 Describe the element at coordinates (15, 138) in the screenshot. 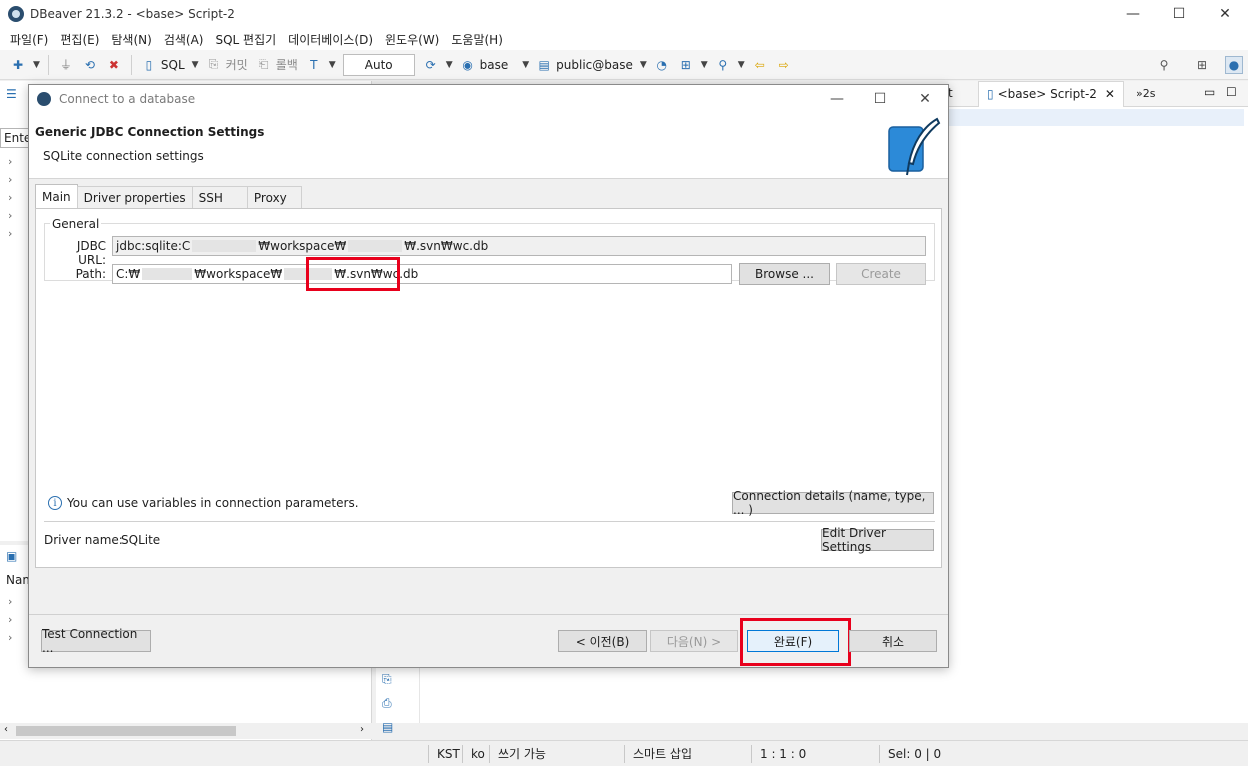

I see `navigator-filter-input: Ente` at that location.